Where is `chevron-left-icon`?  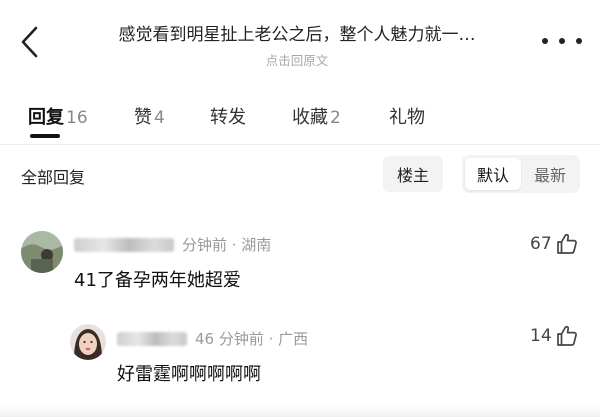 chevron-left-icon is located at coordinates (29, 42).